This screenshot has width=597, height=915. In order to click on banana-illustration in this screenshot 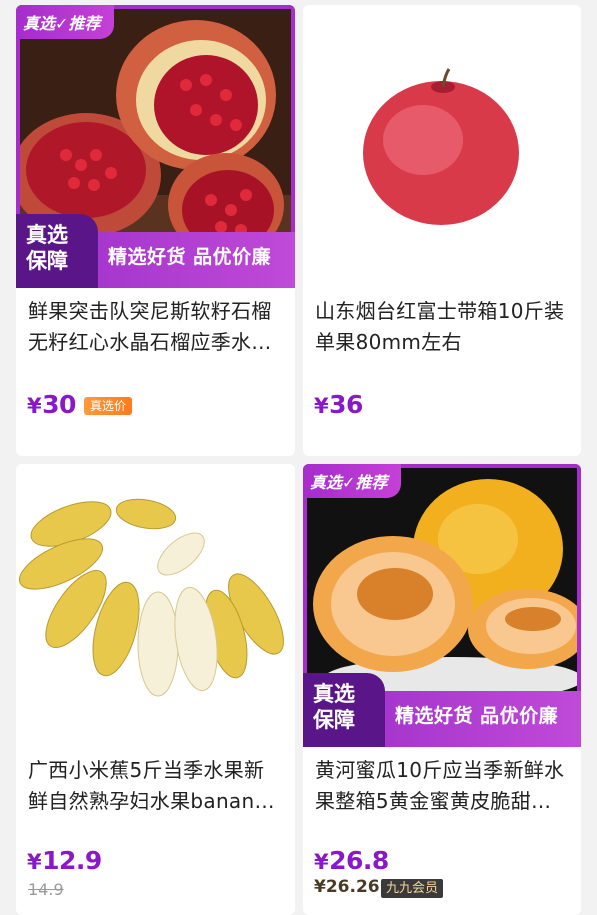, I will do `click(155, 605)`.